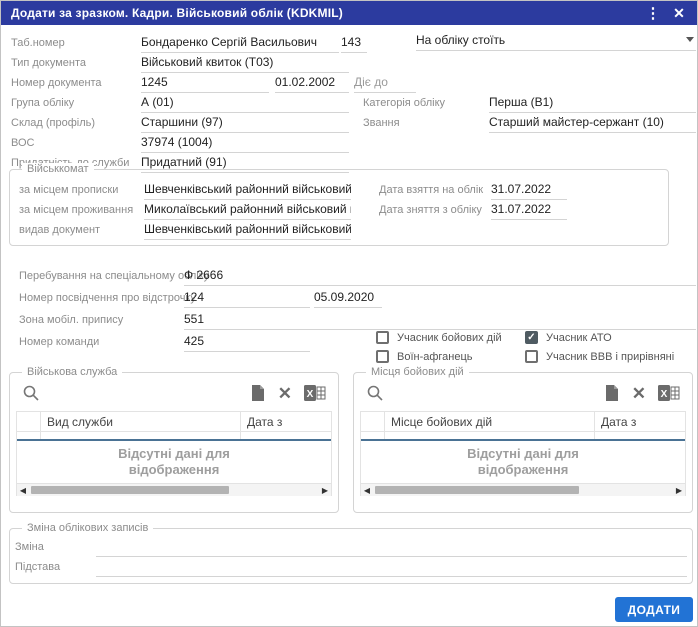 This screenshot has height=627, width=698. I want to click on date-off-input, so click(529, 211).